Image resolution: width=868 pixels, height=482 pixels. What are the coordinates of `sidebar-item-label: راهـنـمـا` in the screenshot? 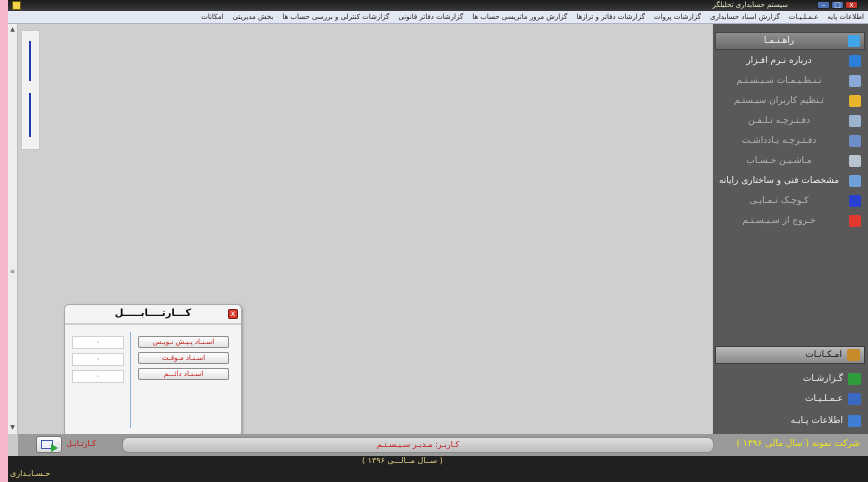 It's located at (779, 41).